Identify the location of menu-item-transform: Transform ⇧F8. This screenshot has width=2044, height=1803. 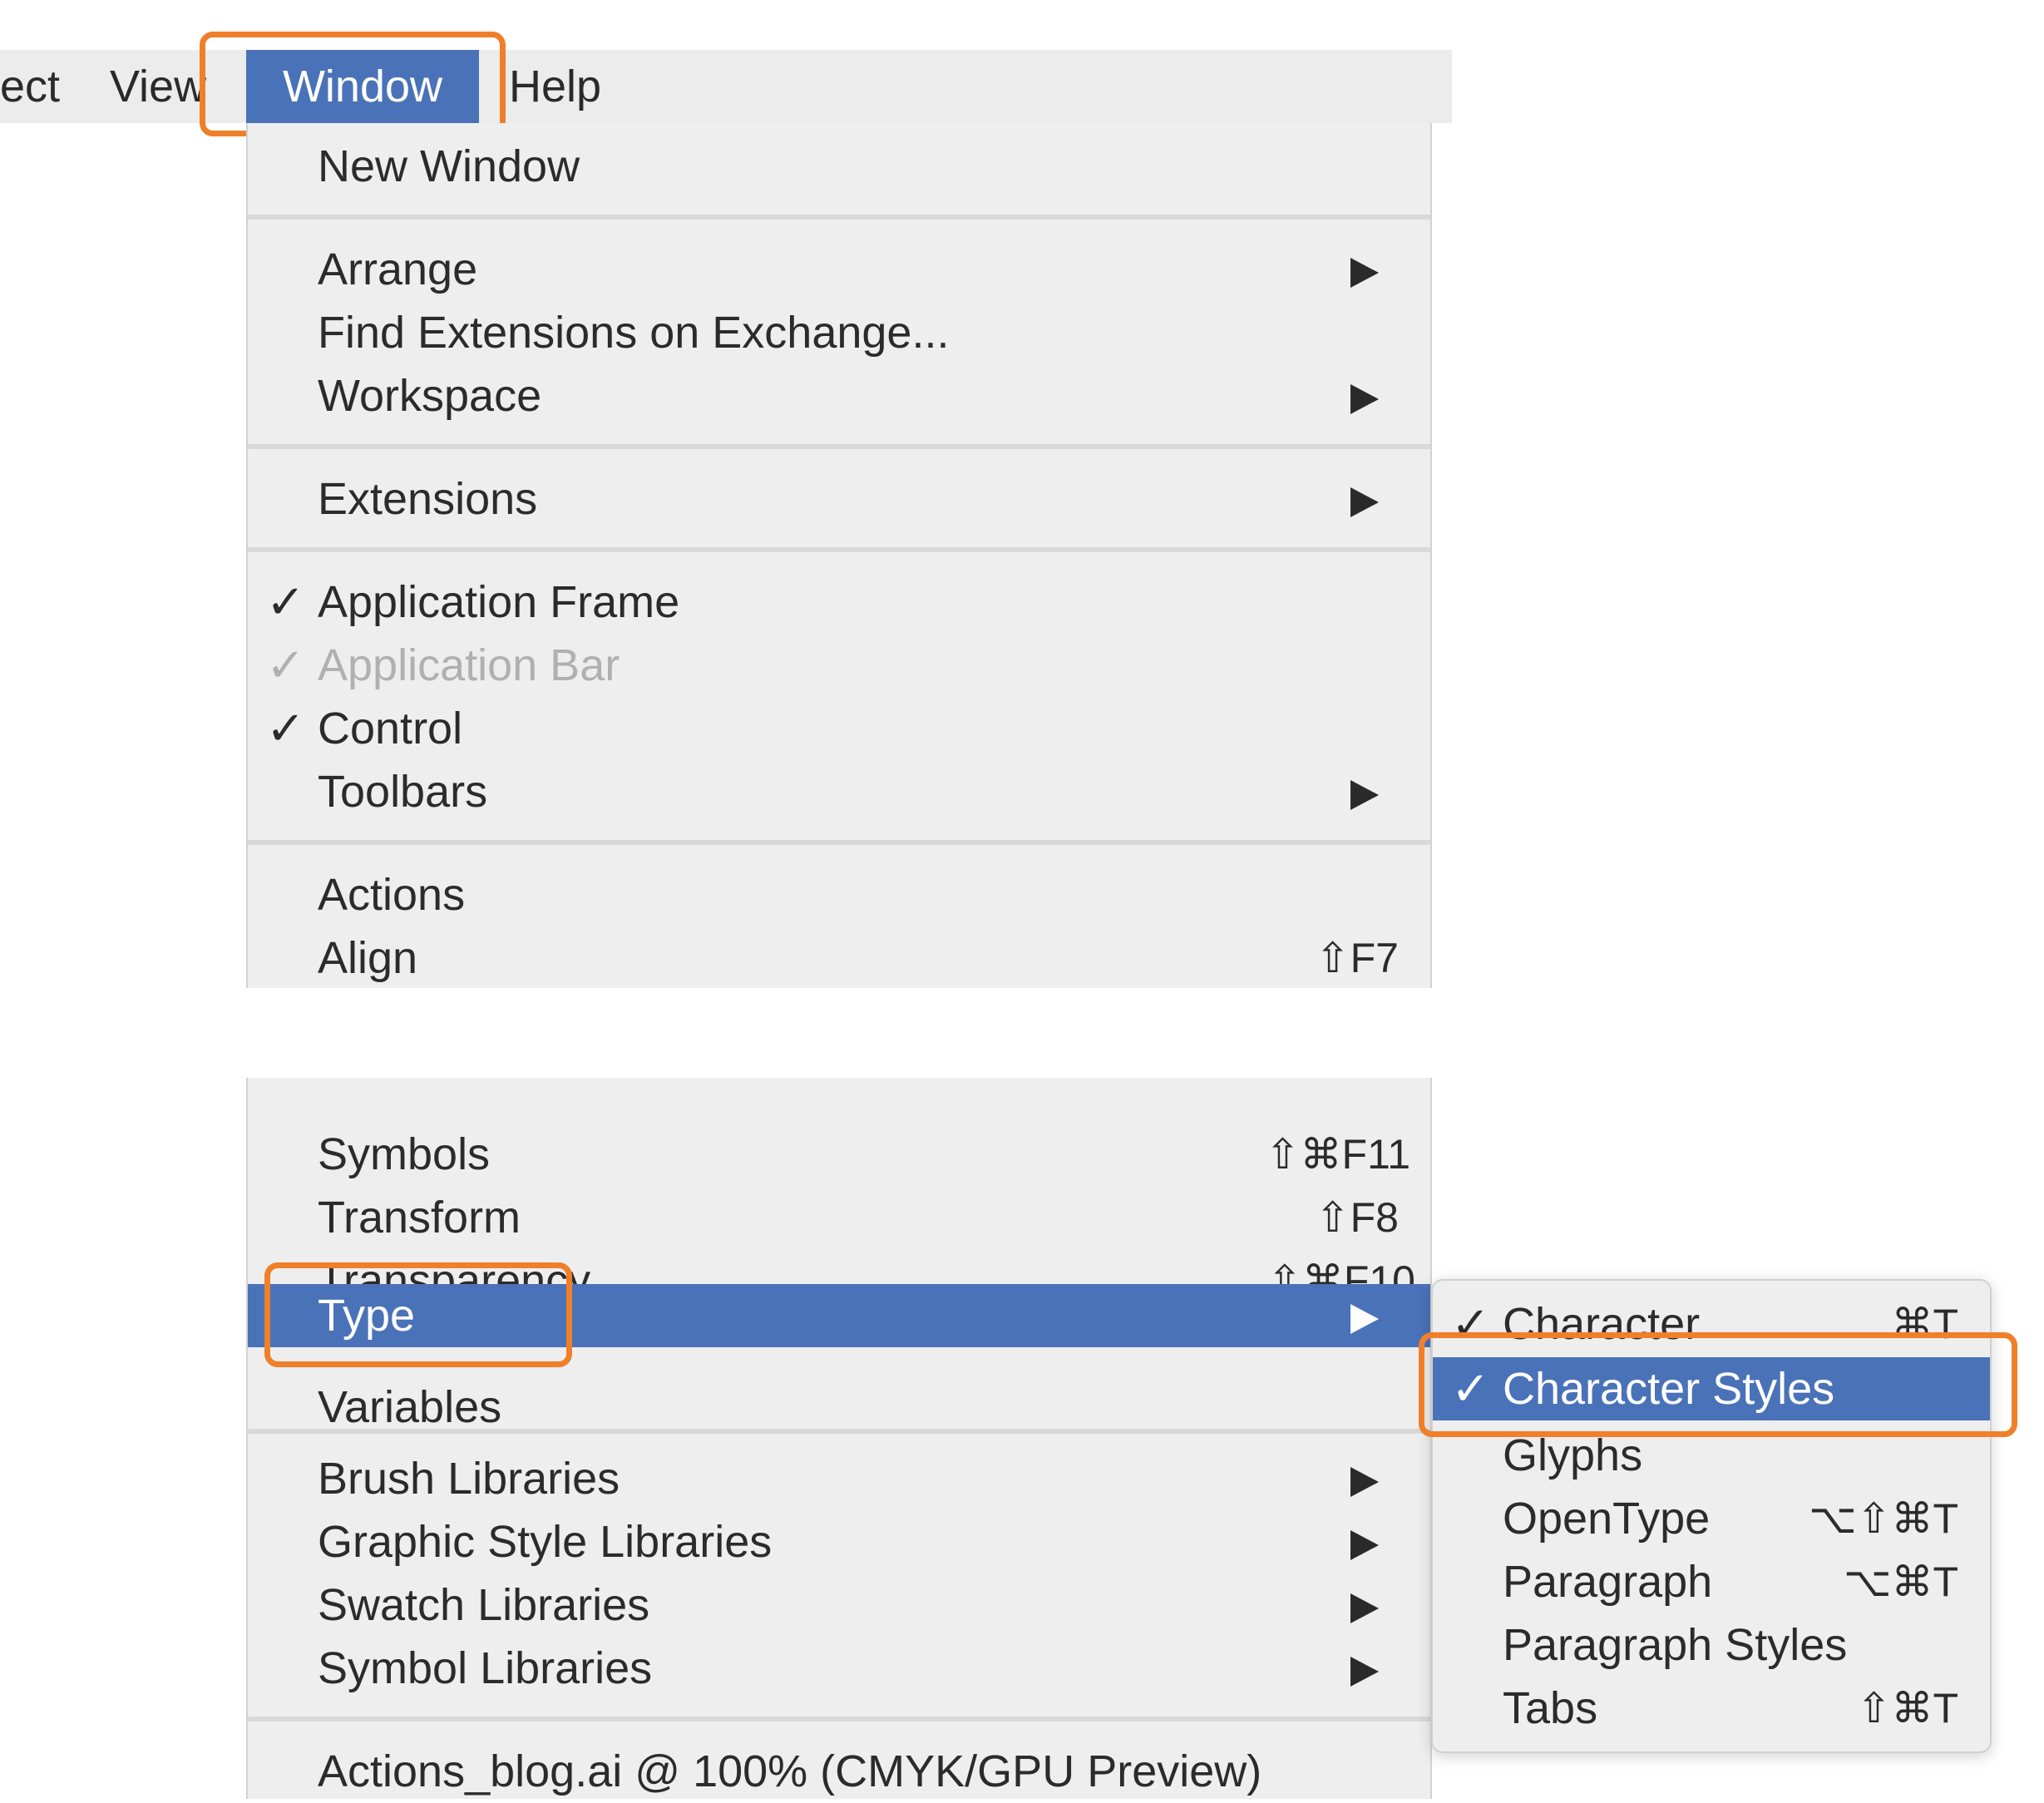
(839, 1217).